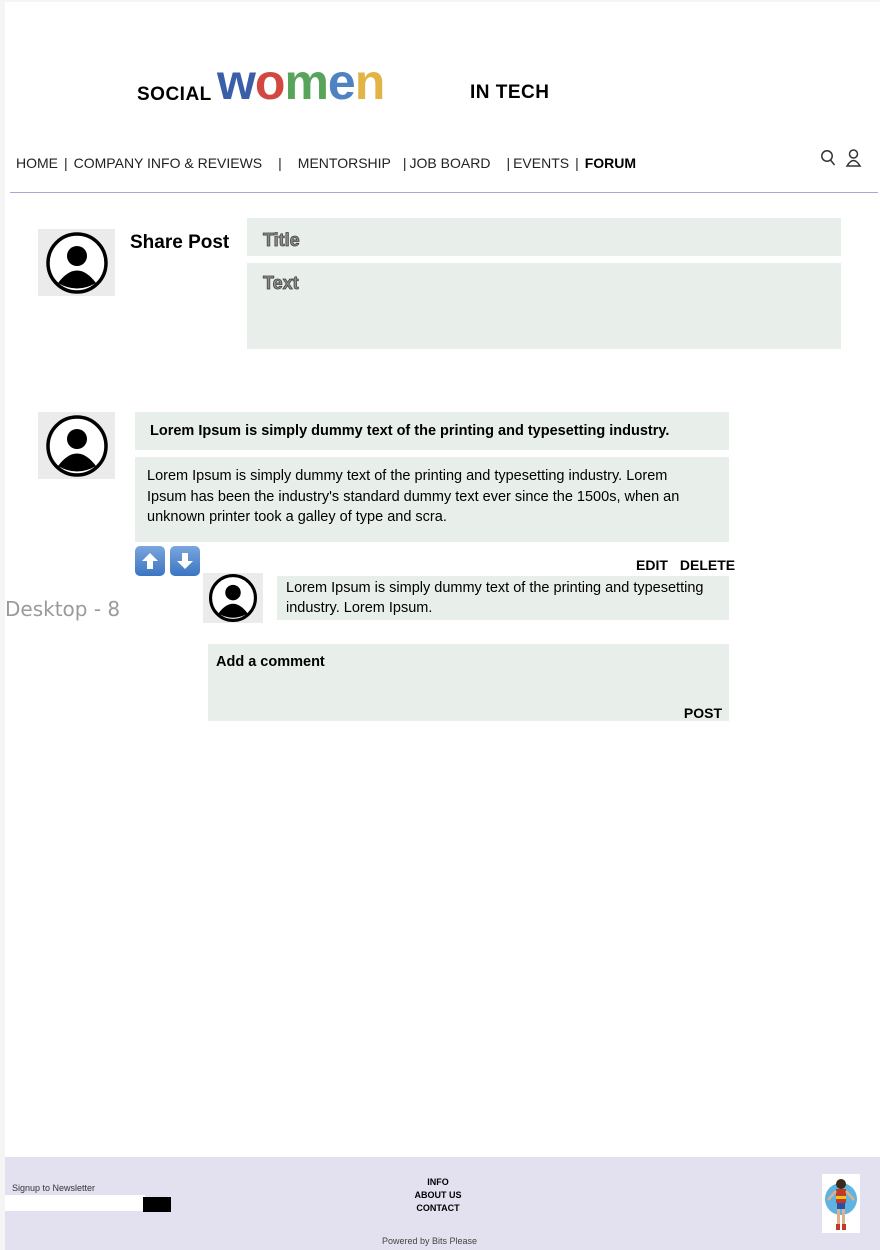 Image resolution: width=880 pixels, height=1250 pixels. Describe the element at coordinates (468, 682) in the screenshot. I see `add-comment-box: Add a comment POST` at that location.